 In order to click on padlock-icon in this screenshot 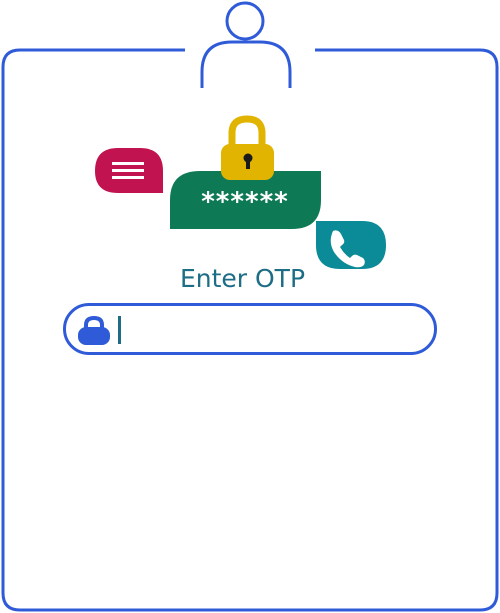, I will do `click(247, 147)`.